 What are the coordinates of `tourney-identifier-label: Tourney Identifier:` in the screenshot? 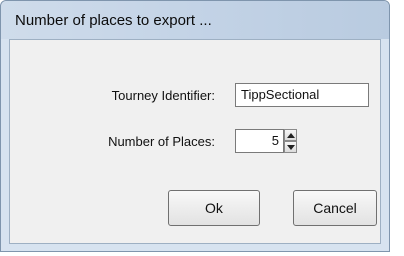 It's located at (163, 95).